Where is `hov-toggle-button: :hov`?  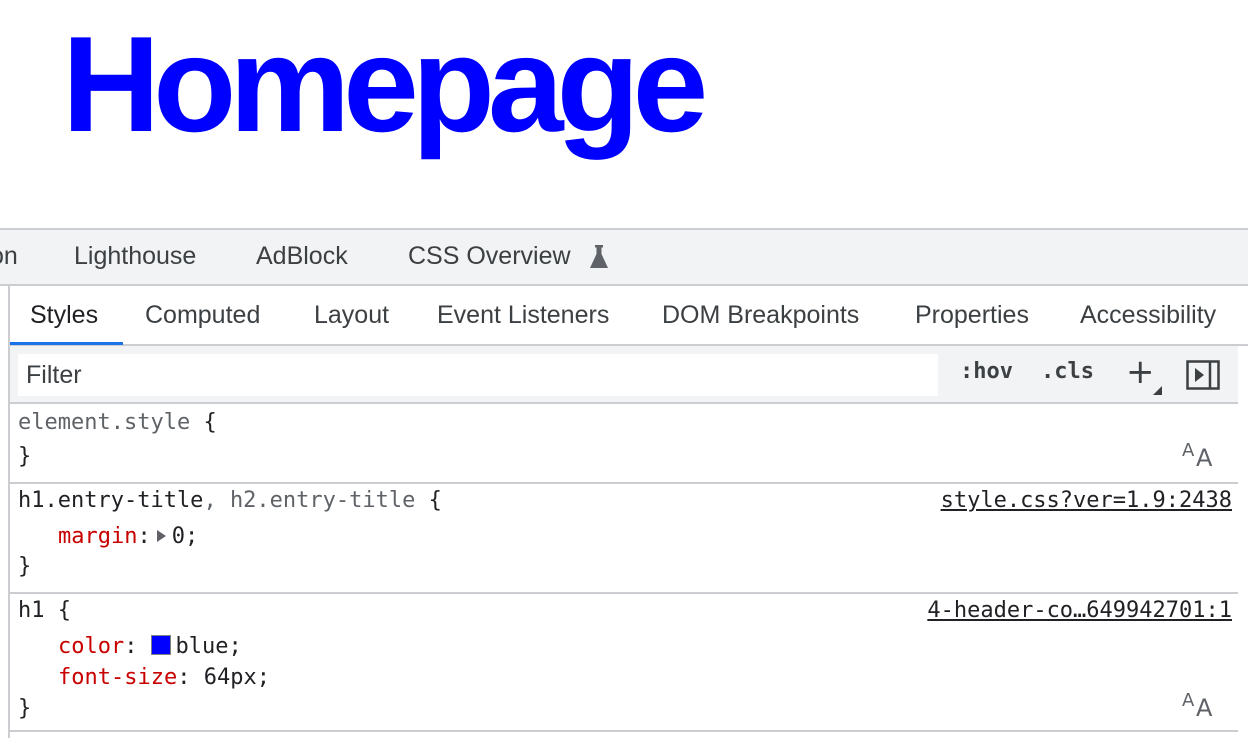 hov-toggle-button: :hov is located at coordinates (986, 371).